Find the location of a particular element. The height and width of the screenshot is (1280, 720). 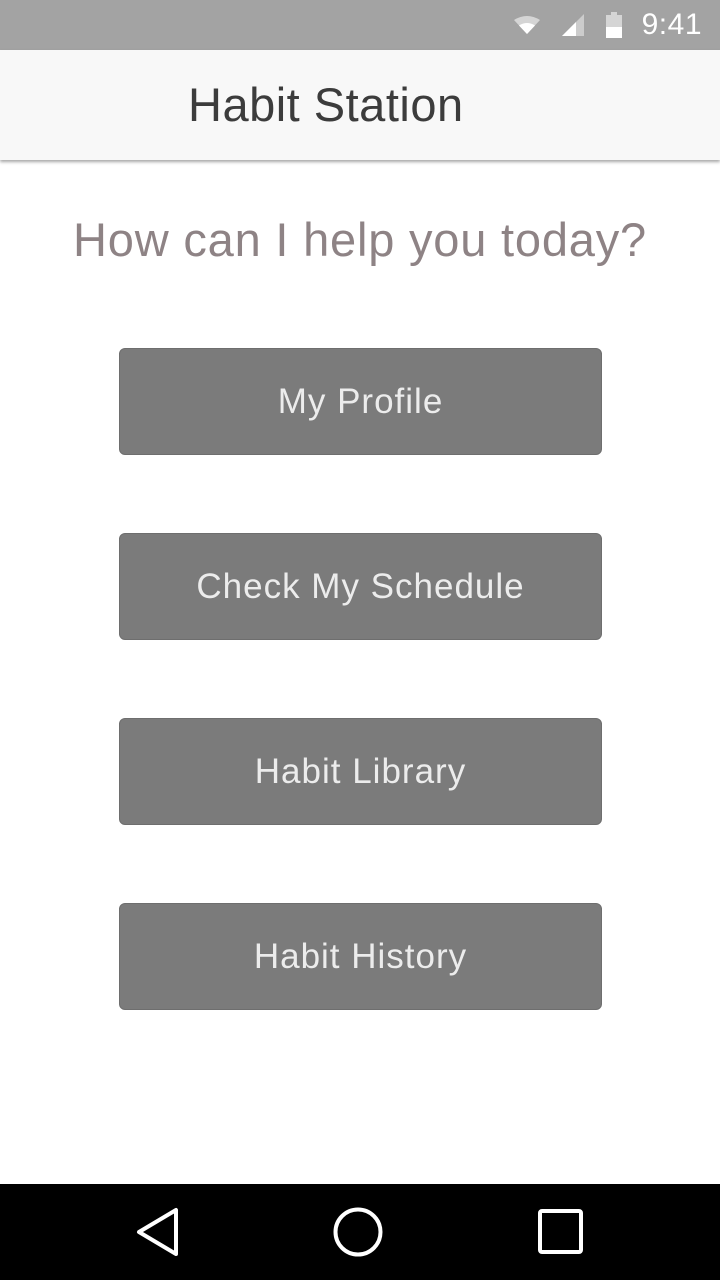

status-icons: 9:41 is located at coordinates (607, 25).